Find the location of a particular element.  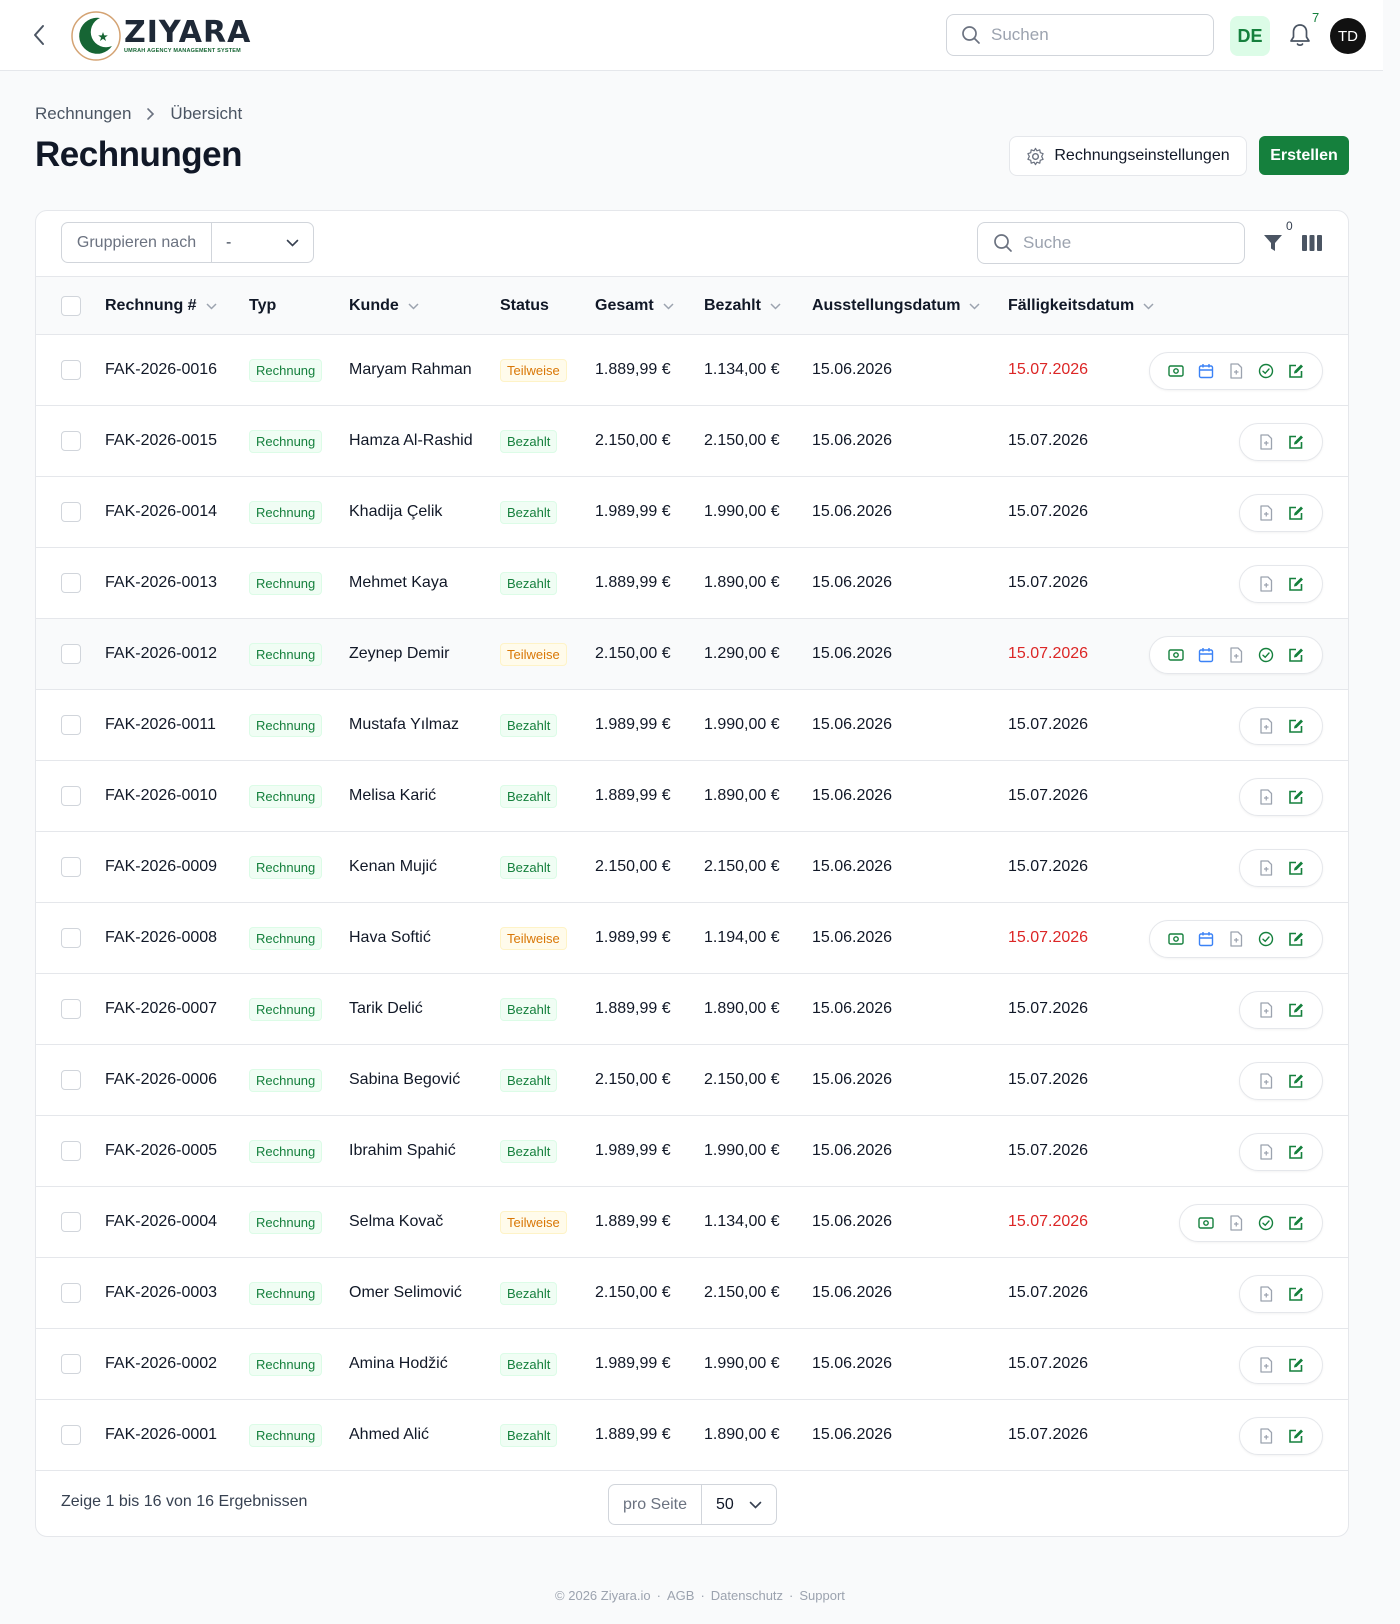

invoice-number: FAK-2026-0001 is located at coordinates (161, 1435).